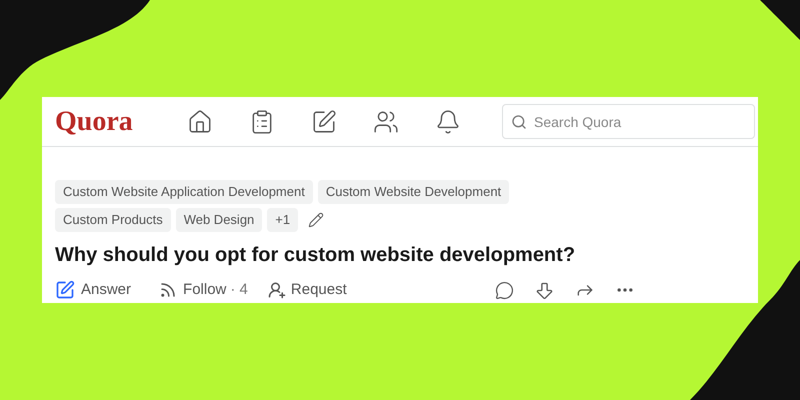  Describe the element at coordinates (120, 121) in the screenshot. I see `logo: Quora` at that location.